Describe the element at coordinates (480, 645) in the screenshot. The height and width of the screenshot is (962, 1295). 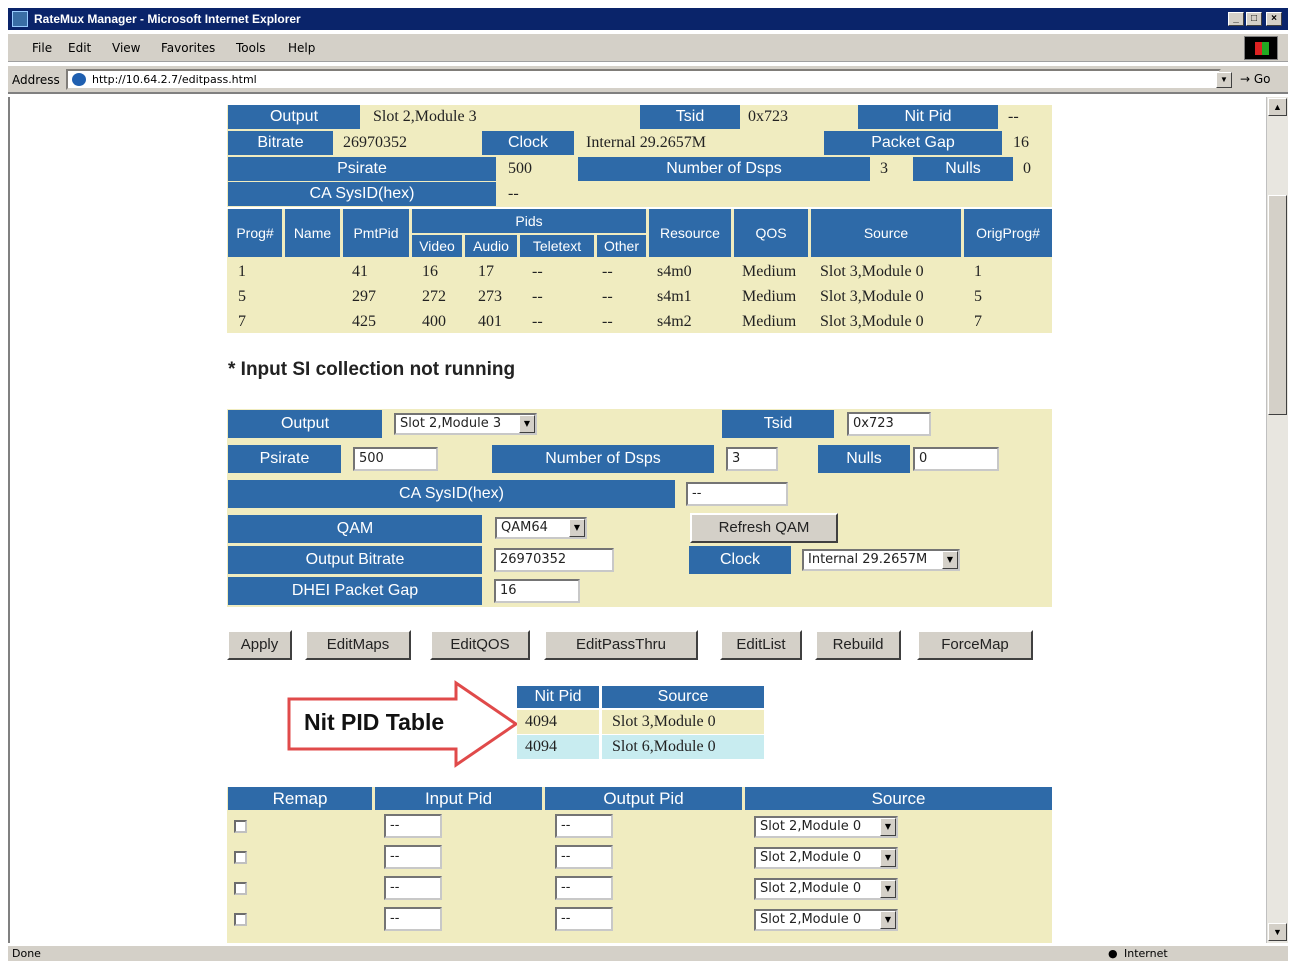
I see `edit-qos-button: EditQOS` at that location.